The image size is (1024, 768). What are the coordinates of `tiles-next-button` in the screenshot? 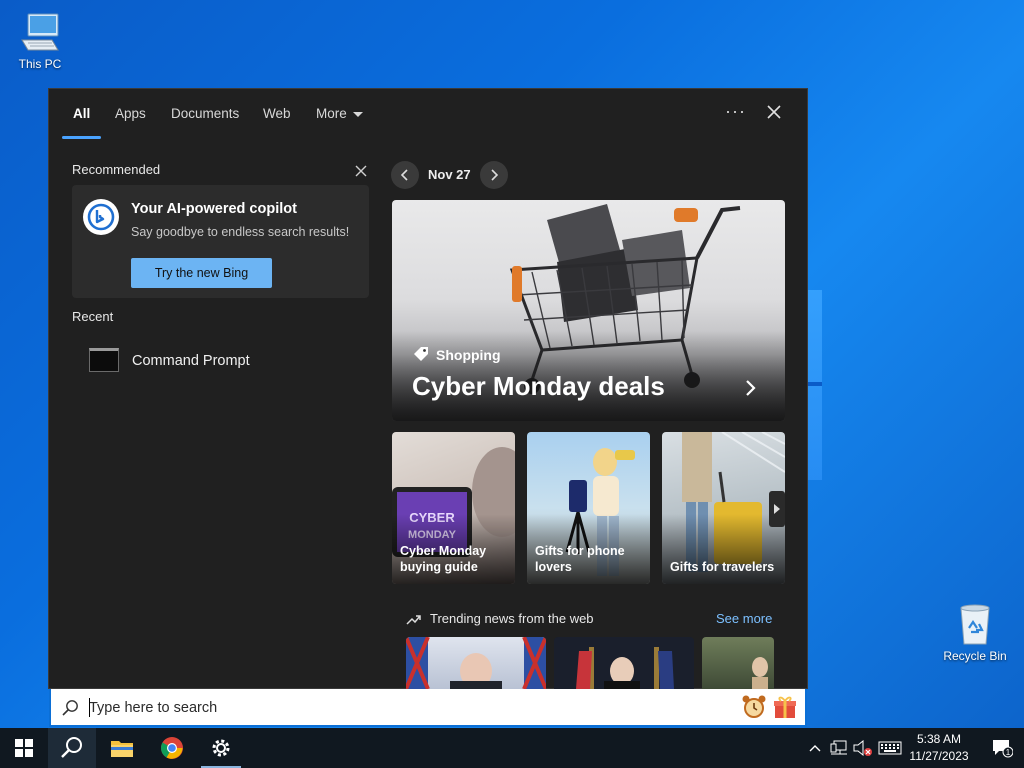 It's located at (777, 509).